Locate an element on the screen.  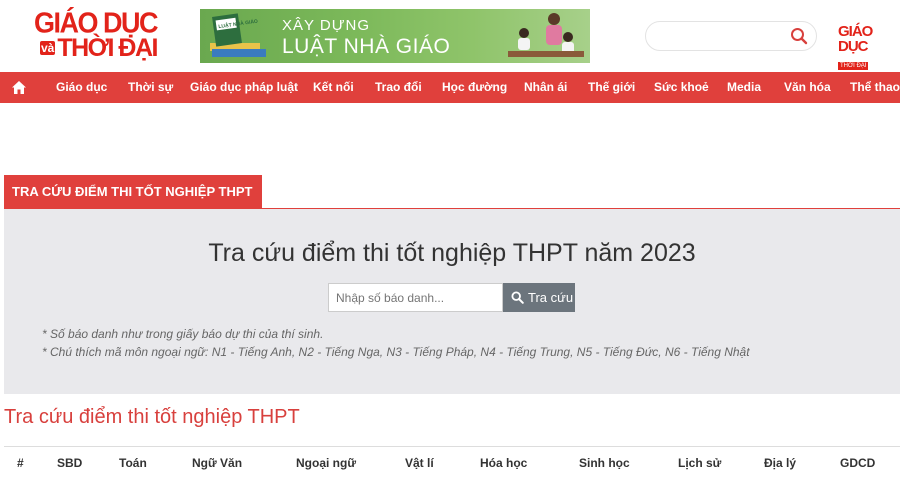
col-sinh-hoc: Sinh học is located at coordinates (604, 463).